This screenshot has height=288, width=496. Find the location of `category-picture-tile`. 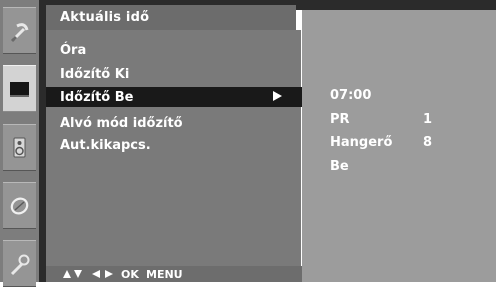

category-picture-tile is located at coordinates (19, 88).